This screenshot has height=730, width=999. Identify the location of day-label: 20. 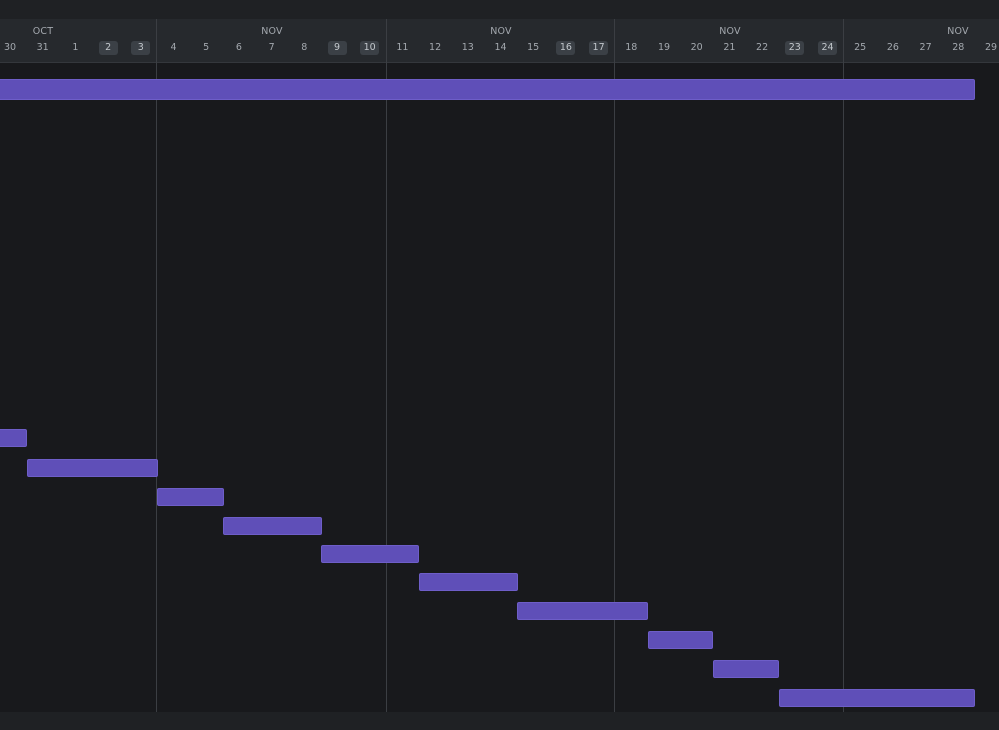
(696, 47).